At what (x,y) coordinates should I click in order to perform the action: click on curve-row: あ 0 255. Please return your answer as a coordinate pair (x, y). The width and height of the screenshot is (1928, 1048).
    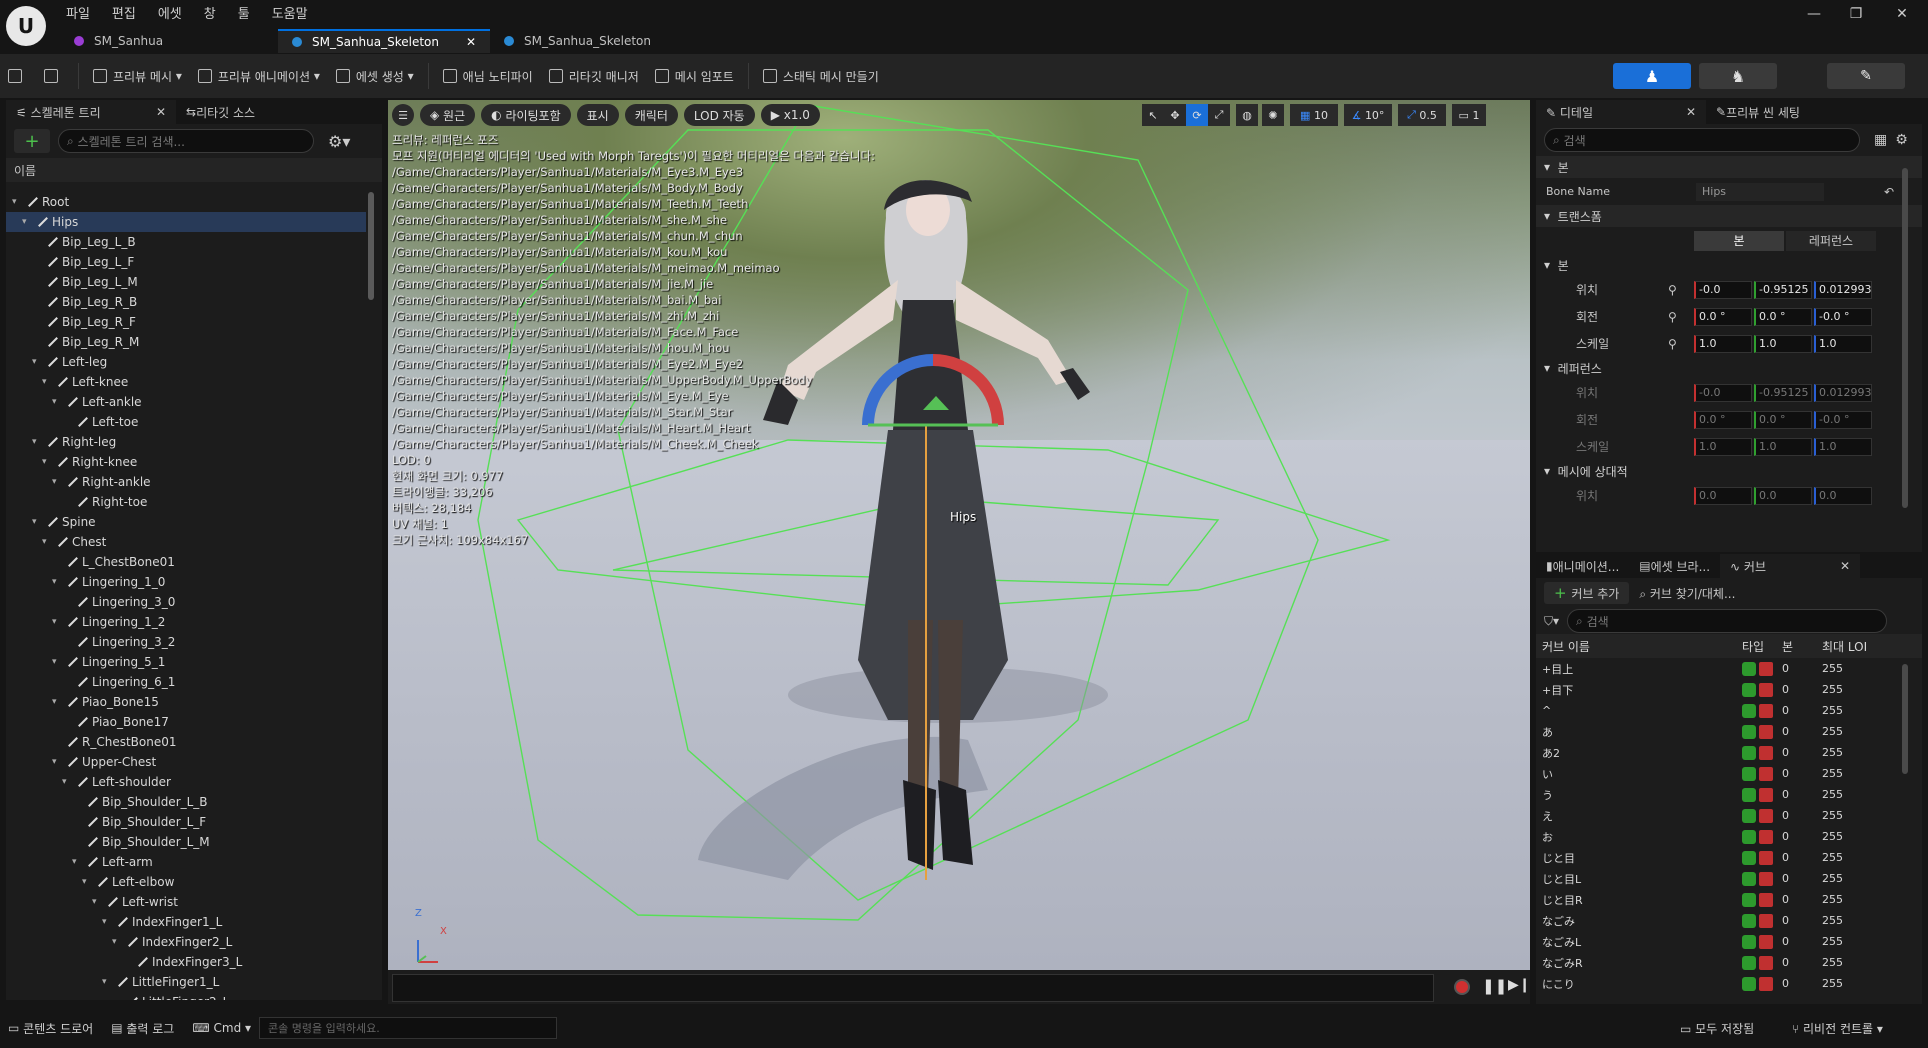
    Looking at the image, I should click on (1729, 731).